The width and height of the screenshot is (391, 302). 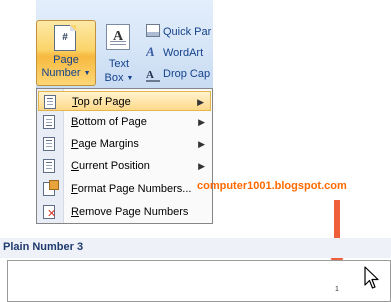 I want to click on drop-cap-icon: A, so click(x=153, y=75).